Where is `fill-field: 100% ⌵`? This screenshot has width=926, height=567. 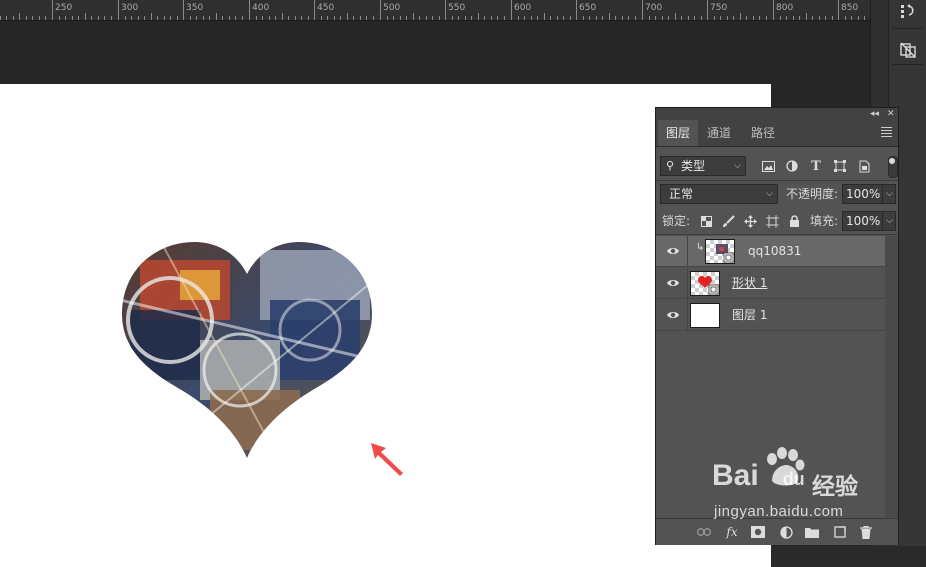 fill-field: 100% ⌵ is located at coordinates (869, 221).